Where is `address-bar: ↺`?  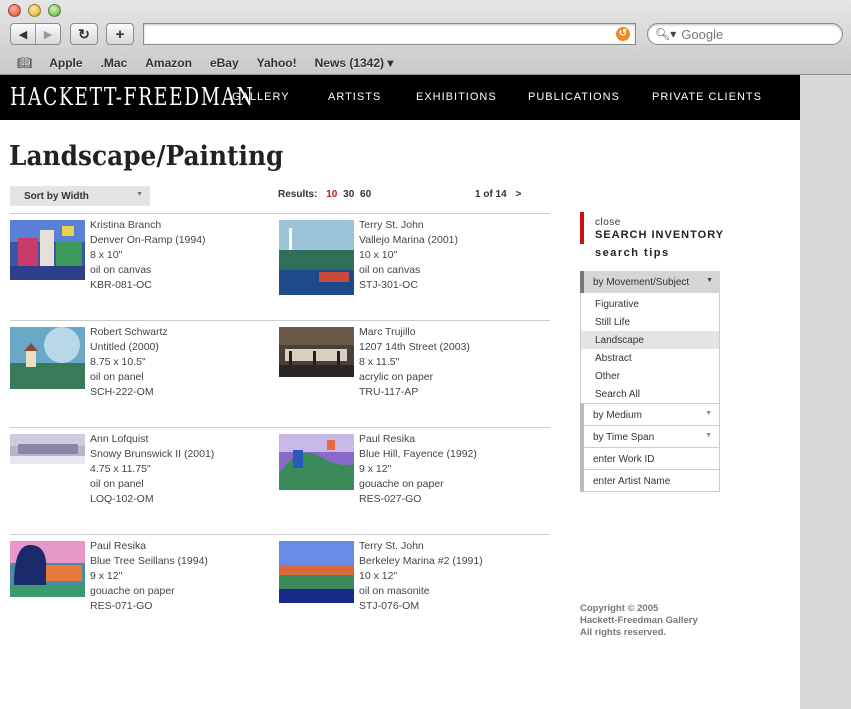
address-bar: ↺ is located at coordinates (389, 34).